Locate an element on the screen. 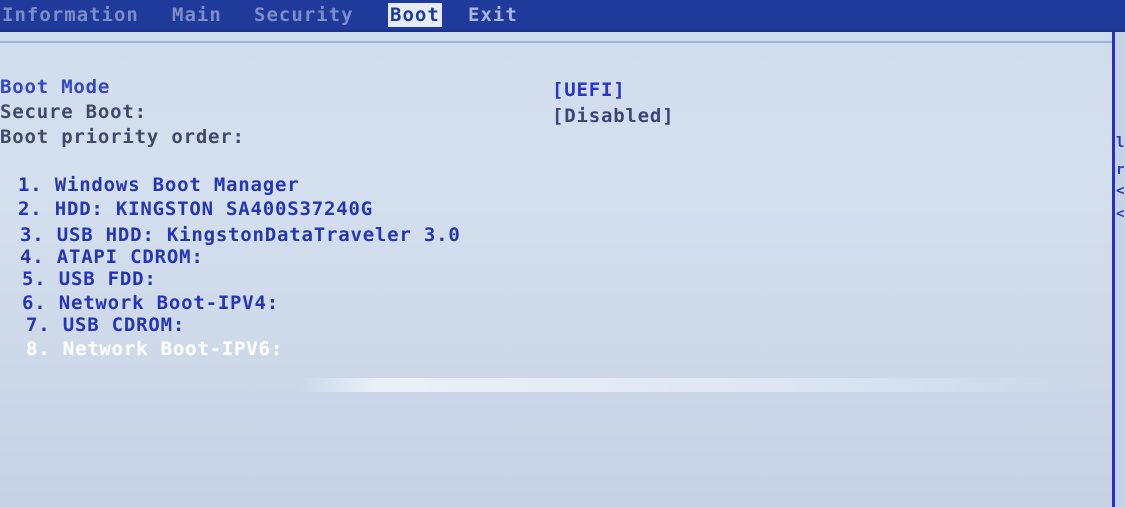 Image resolution: width=1125 pixels, height=507 pixels. help-panel-glyph: l is located at coordinates (1120, 143).